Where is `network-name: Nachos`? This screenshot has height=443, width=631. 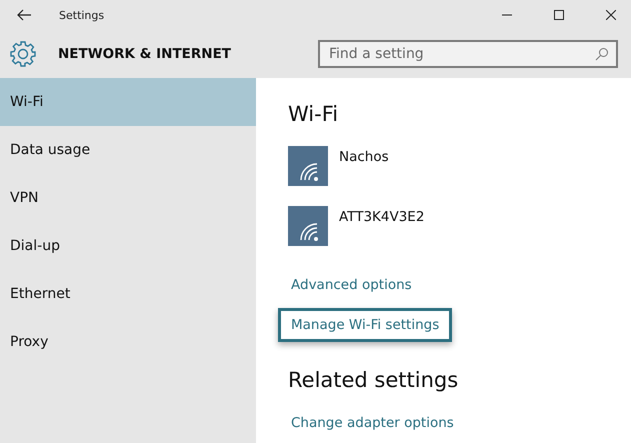 network-name: Nachos is located at coordinates (364, 157).